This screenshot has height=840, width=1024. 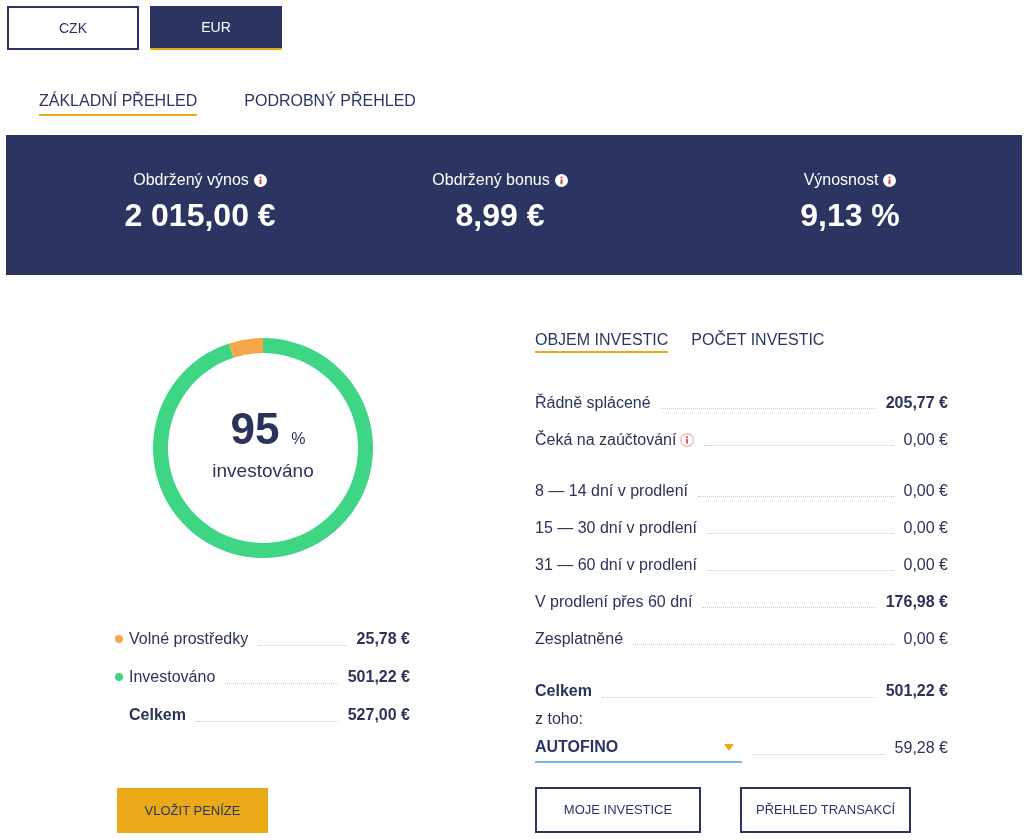 I want to click on deposit-button: VLOŽIT PENÍZE, so click(x=192, y=810).